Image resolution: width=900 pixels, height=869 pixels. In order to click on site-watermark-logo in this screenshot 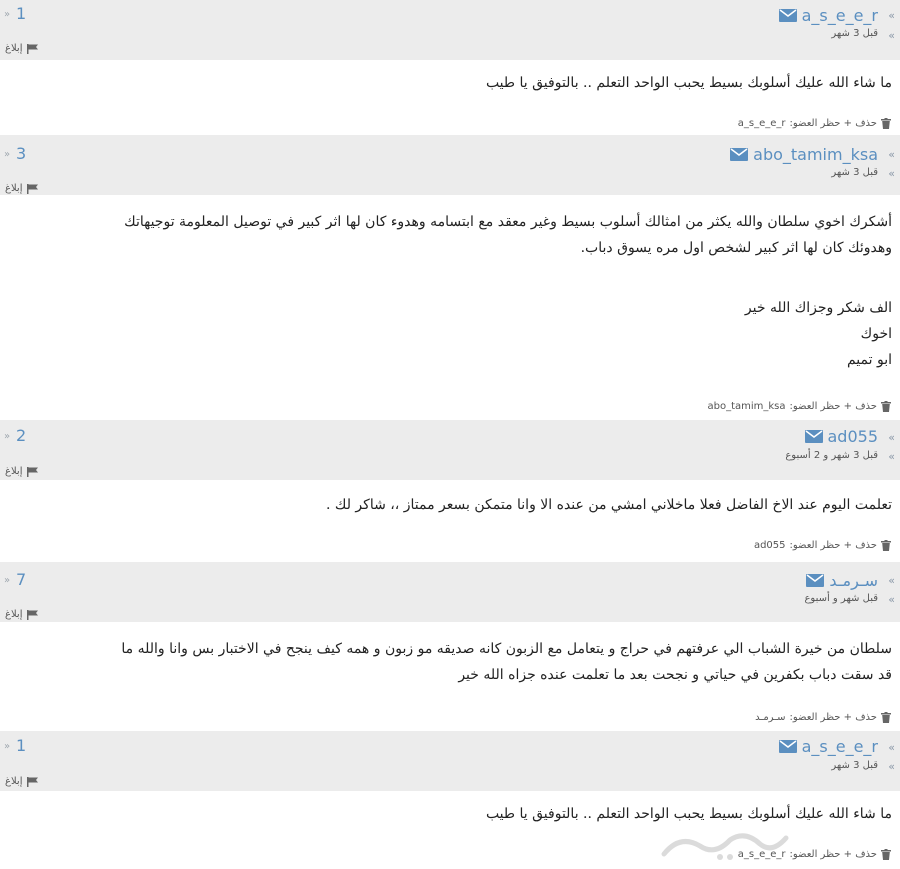, I will do `click(725, 846)`.